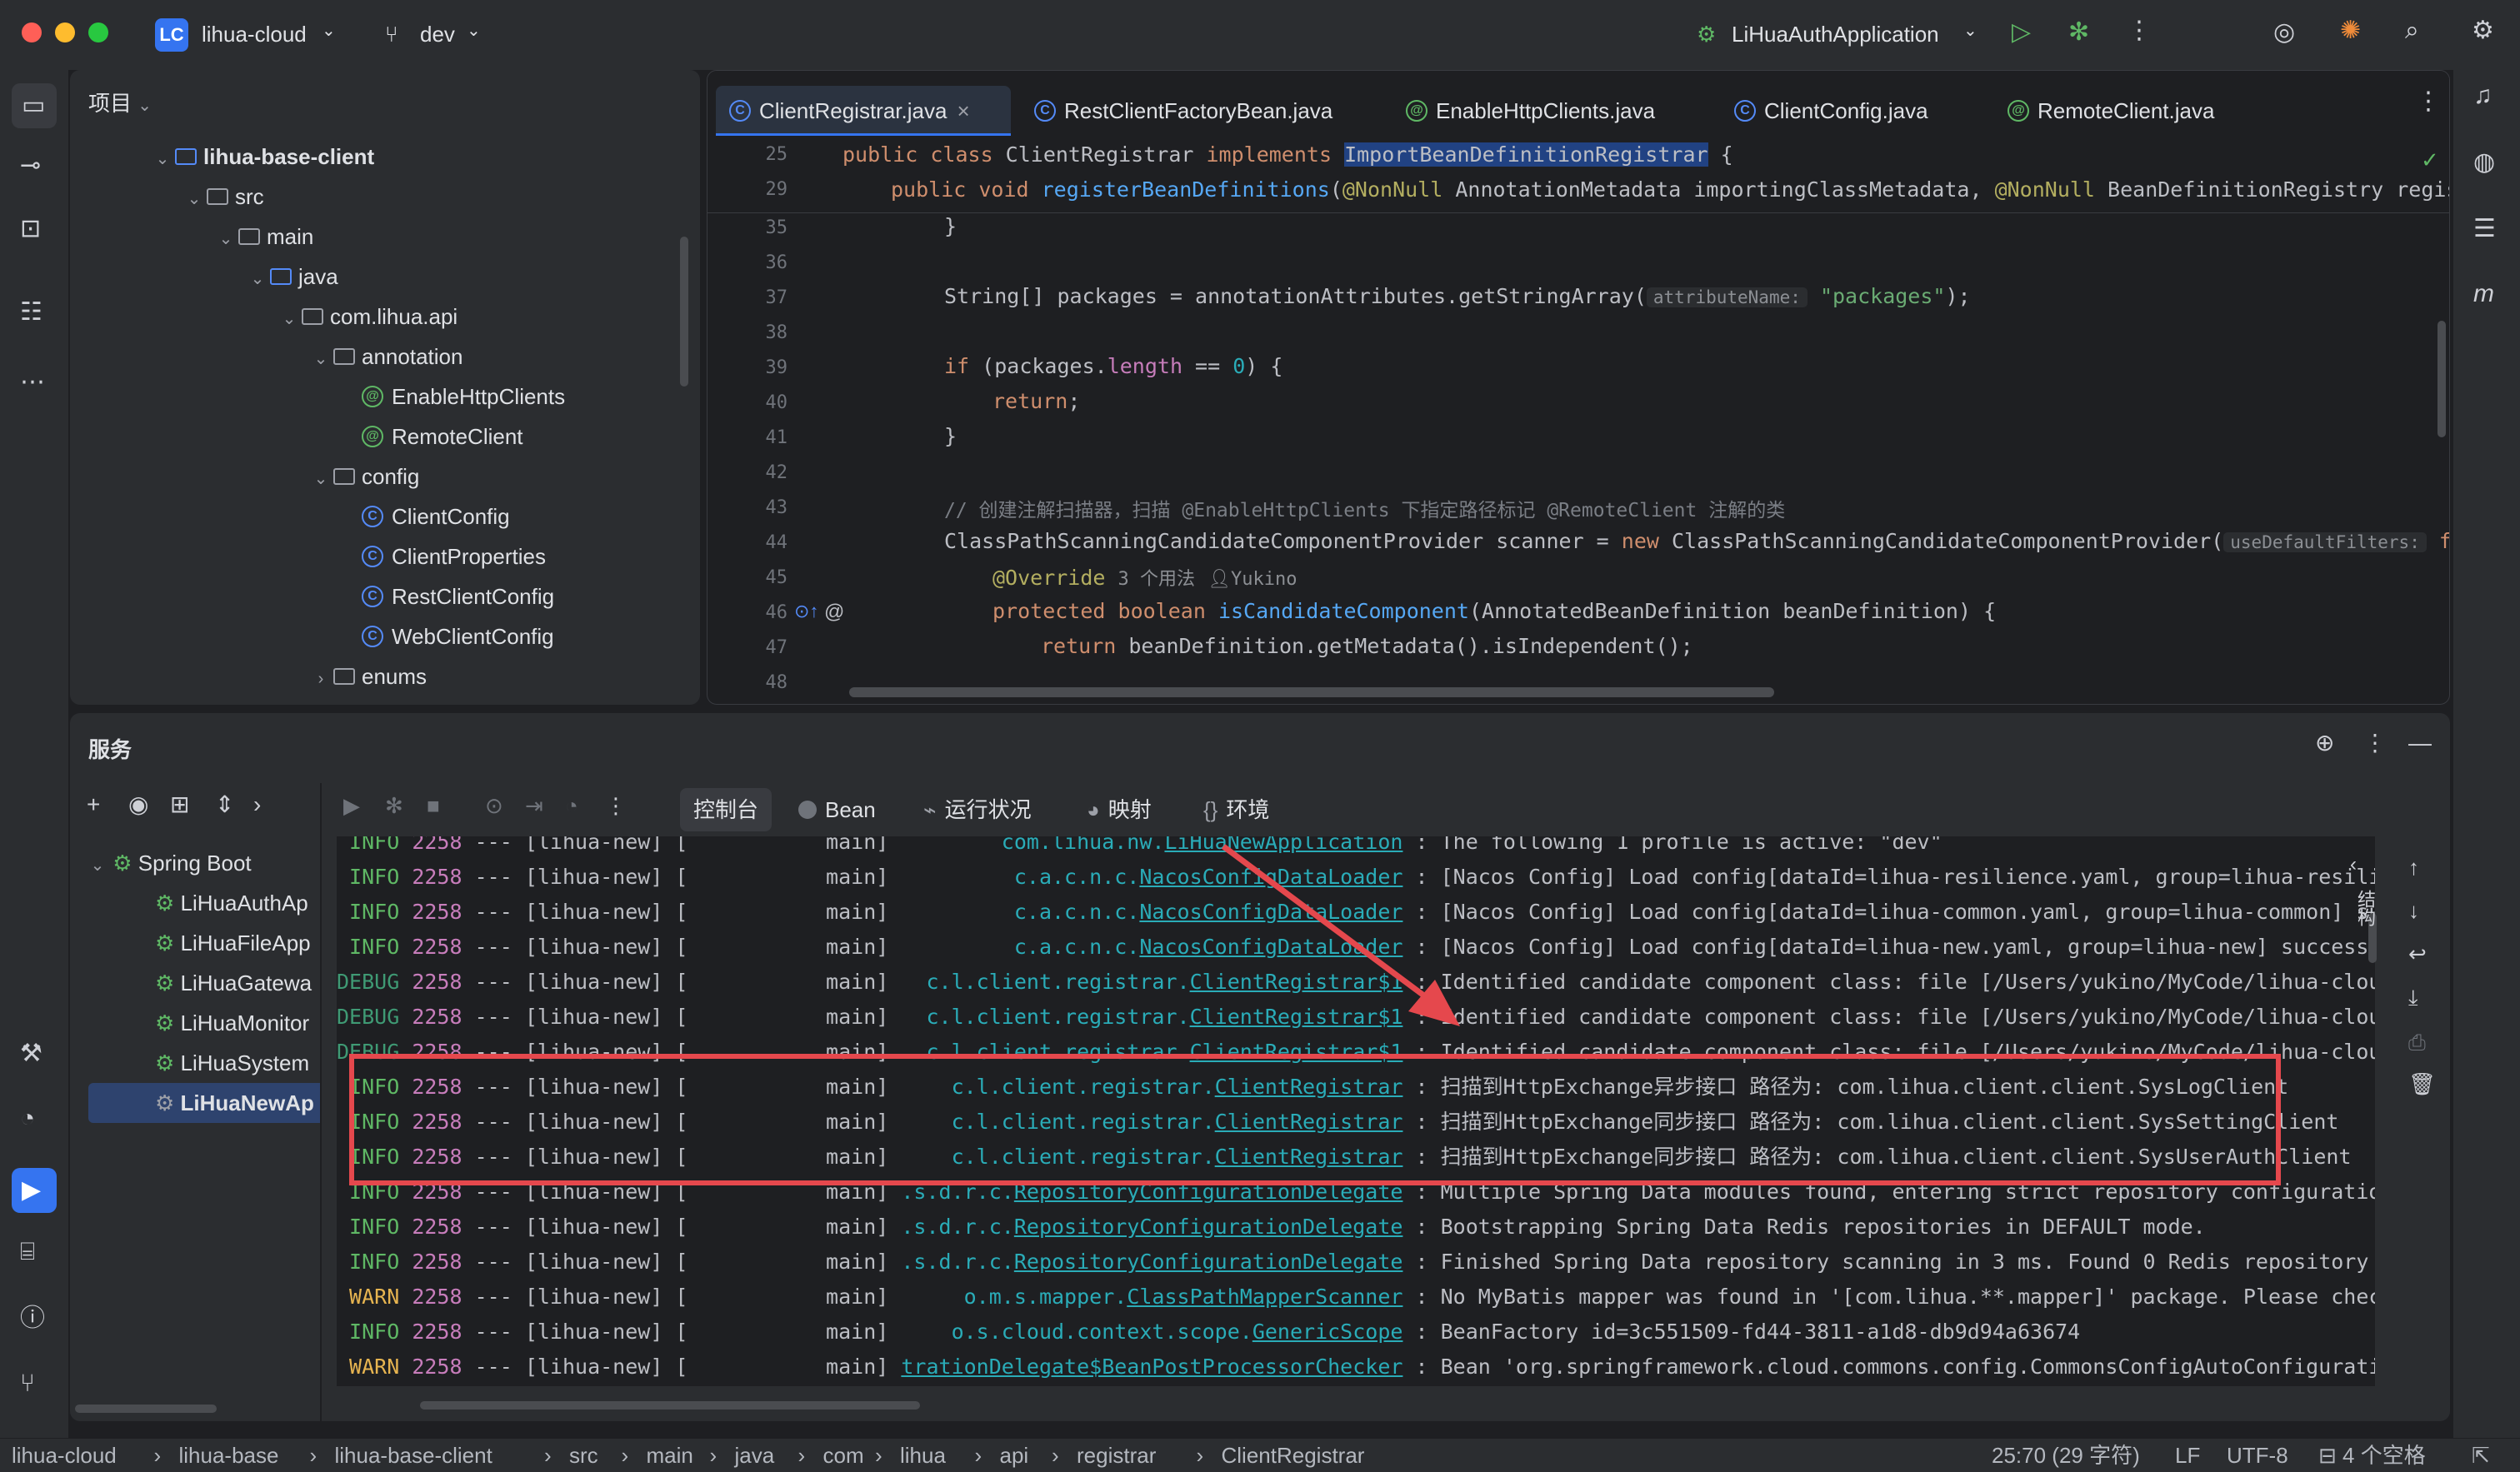  Describe the element at coordinates (755, 1455) in the screenshot. I see `breadcrumb-item: java` at that location.